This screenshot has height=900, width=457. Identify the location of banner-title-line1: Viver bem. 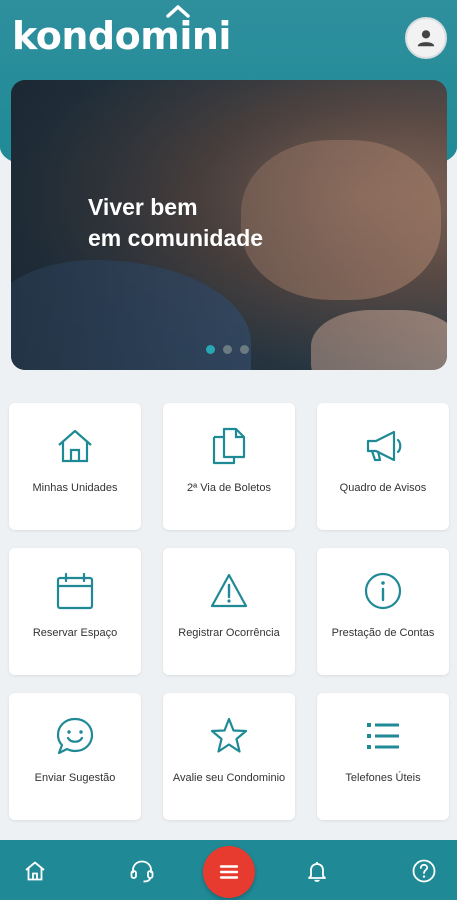
(143, 207).